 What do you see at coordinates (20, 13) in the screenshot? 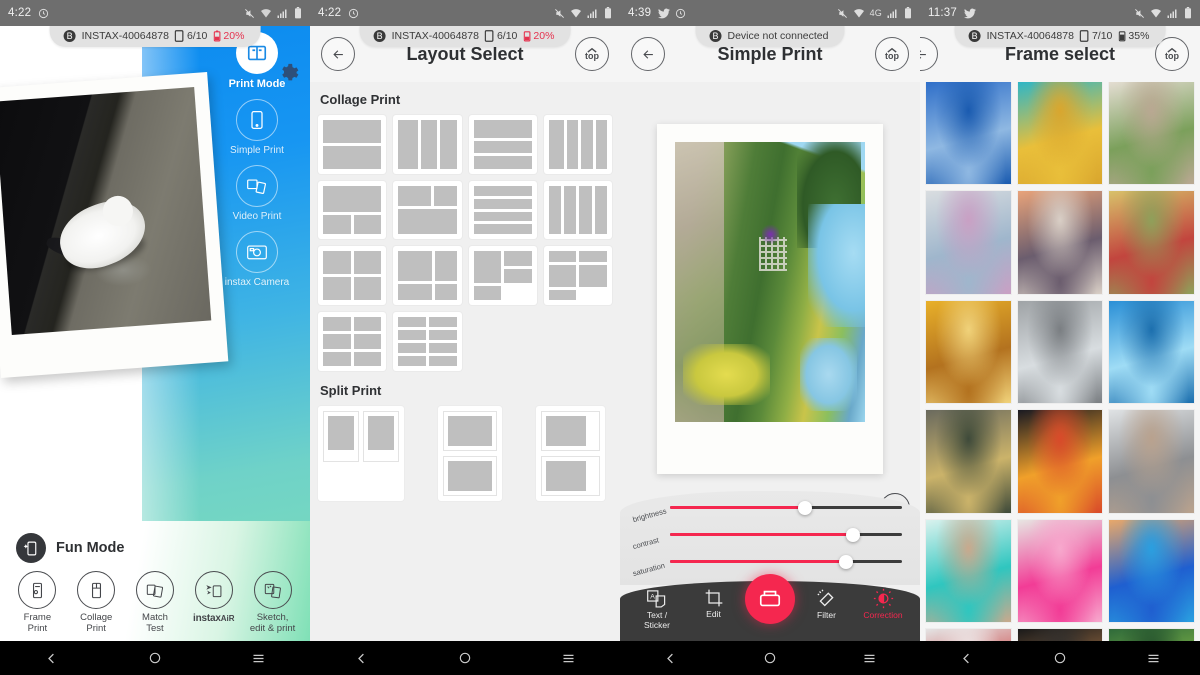
I see `status-time: 4:22` at bounding box center [20, 13].